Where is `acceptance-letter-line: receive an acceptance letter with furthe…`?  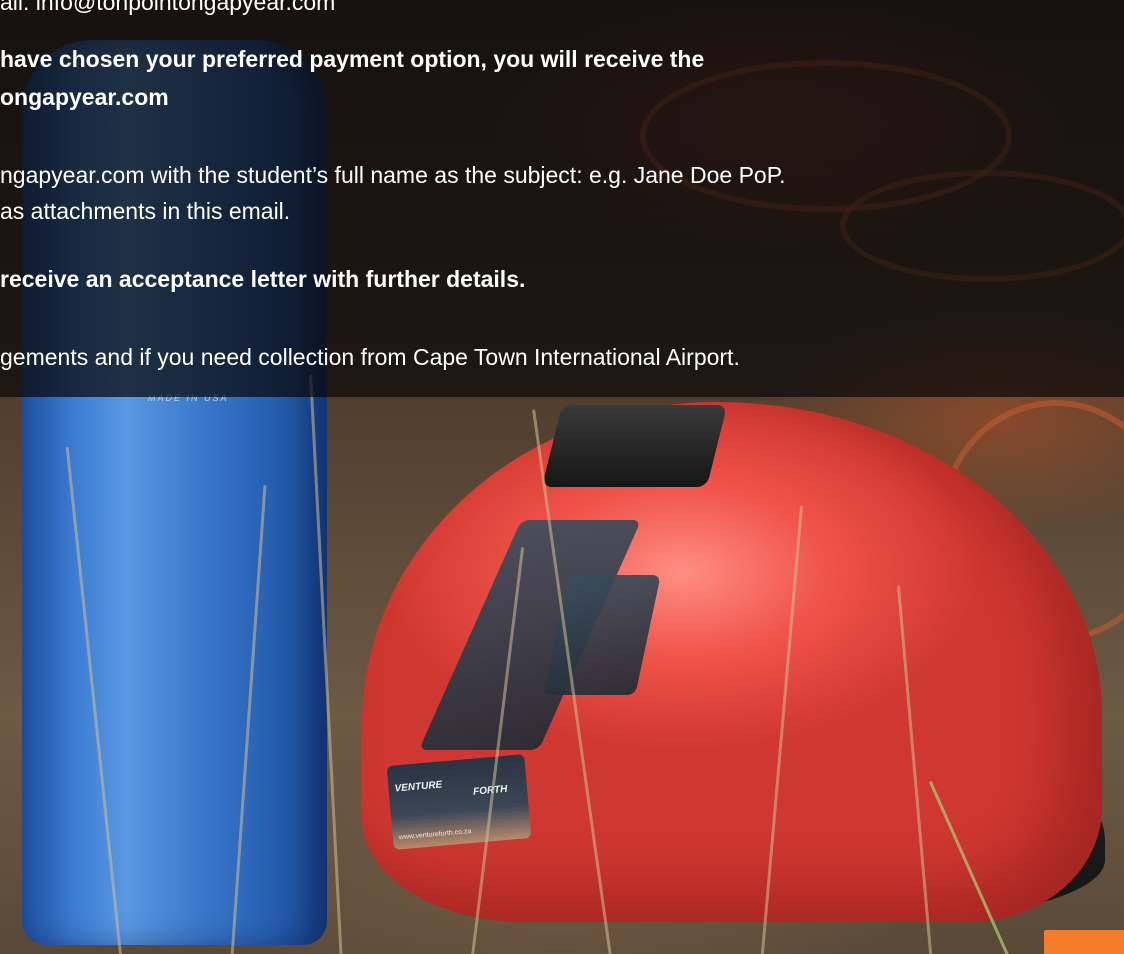
acceptance-letter-line: receive an acceptance letter with furthe… is located at coordinates (263, 279).